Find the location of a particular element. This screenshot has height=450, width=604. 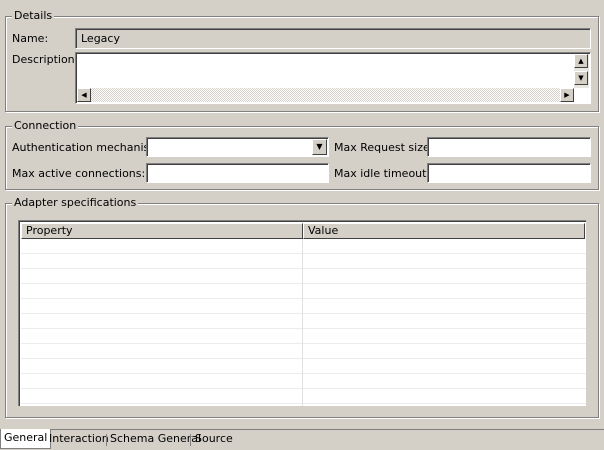

tab-source: Source is located at coordinates (214, 439).